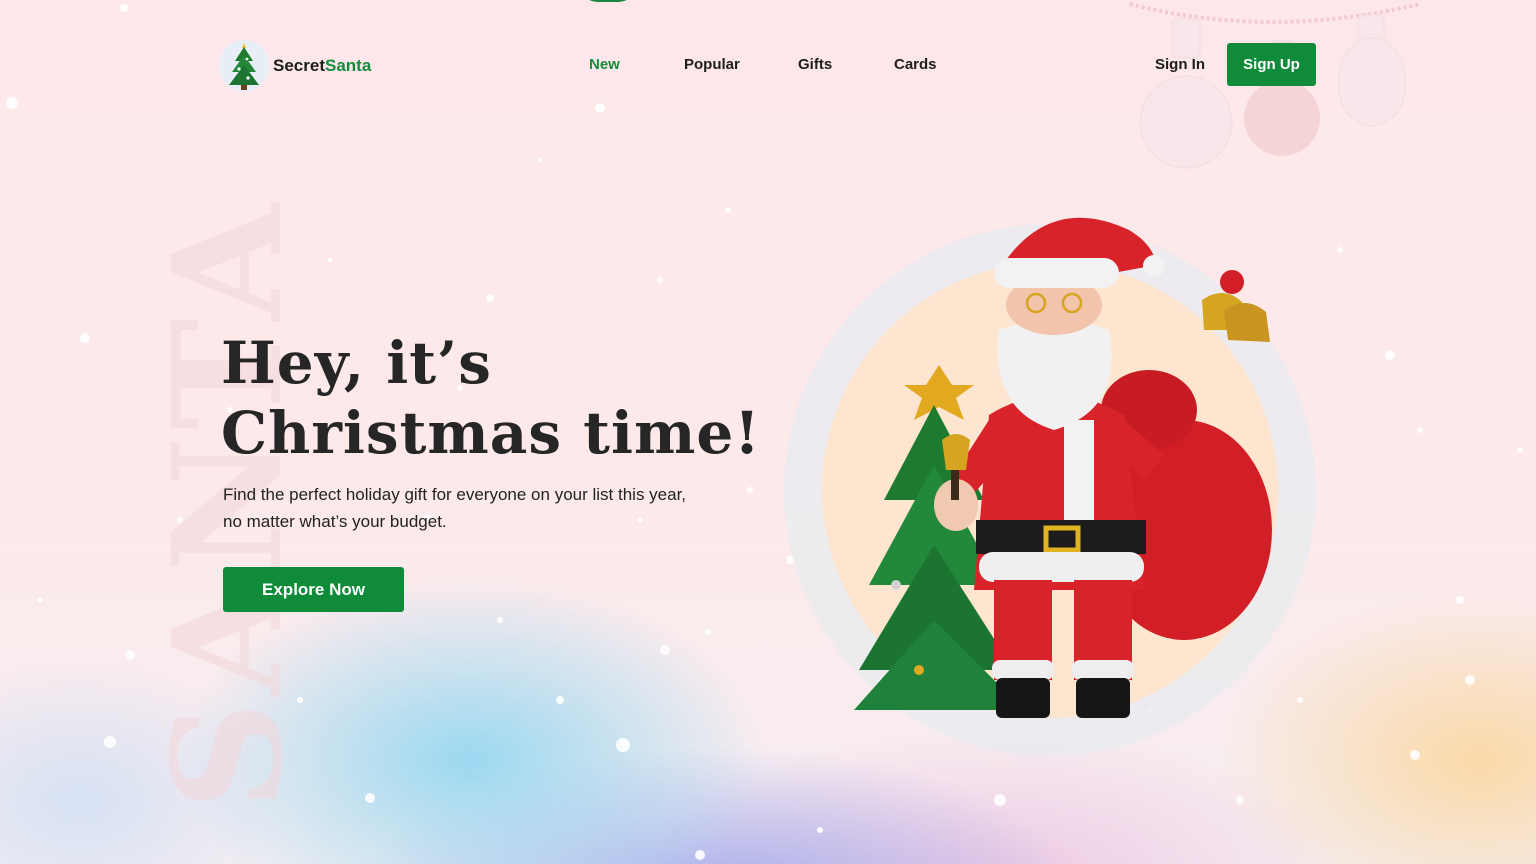 This screenshot has width=1536, height=864. I want to click on logo: SecretSanta, so click(295, 66).